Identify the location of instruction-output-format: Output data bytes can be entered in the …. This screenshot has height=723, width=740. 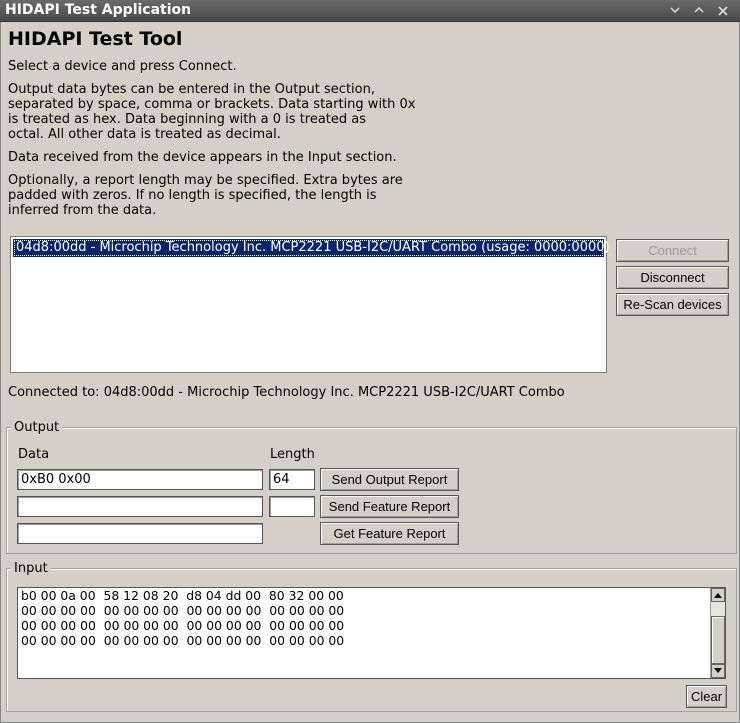
(212, 112).